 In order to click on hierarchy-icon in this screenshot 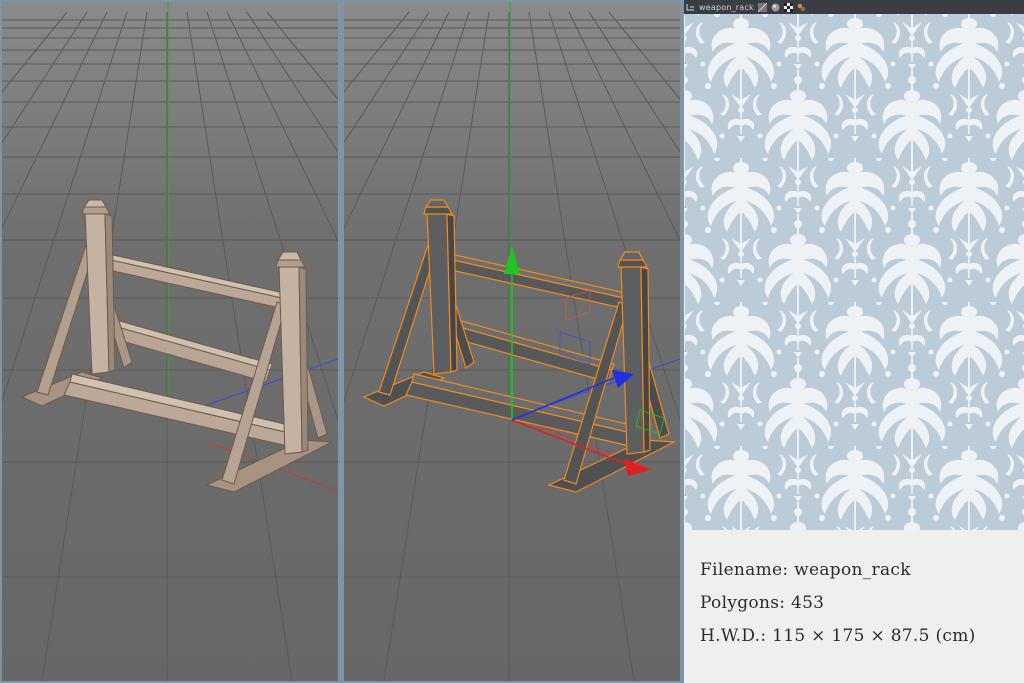, I will do `click(690, 7)`.